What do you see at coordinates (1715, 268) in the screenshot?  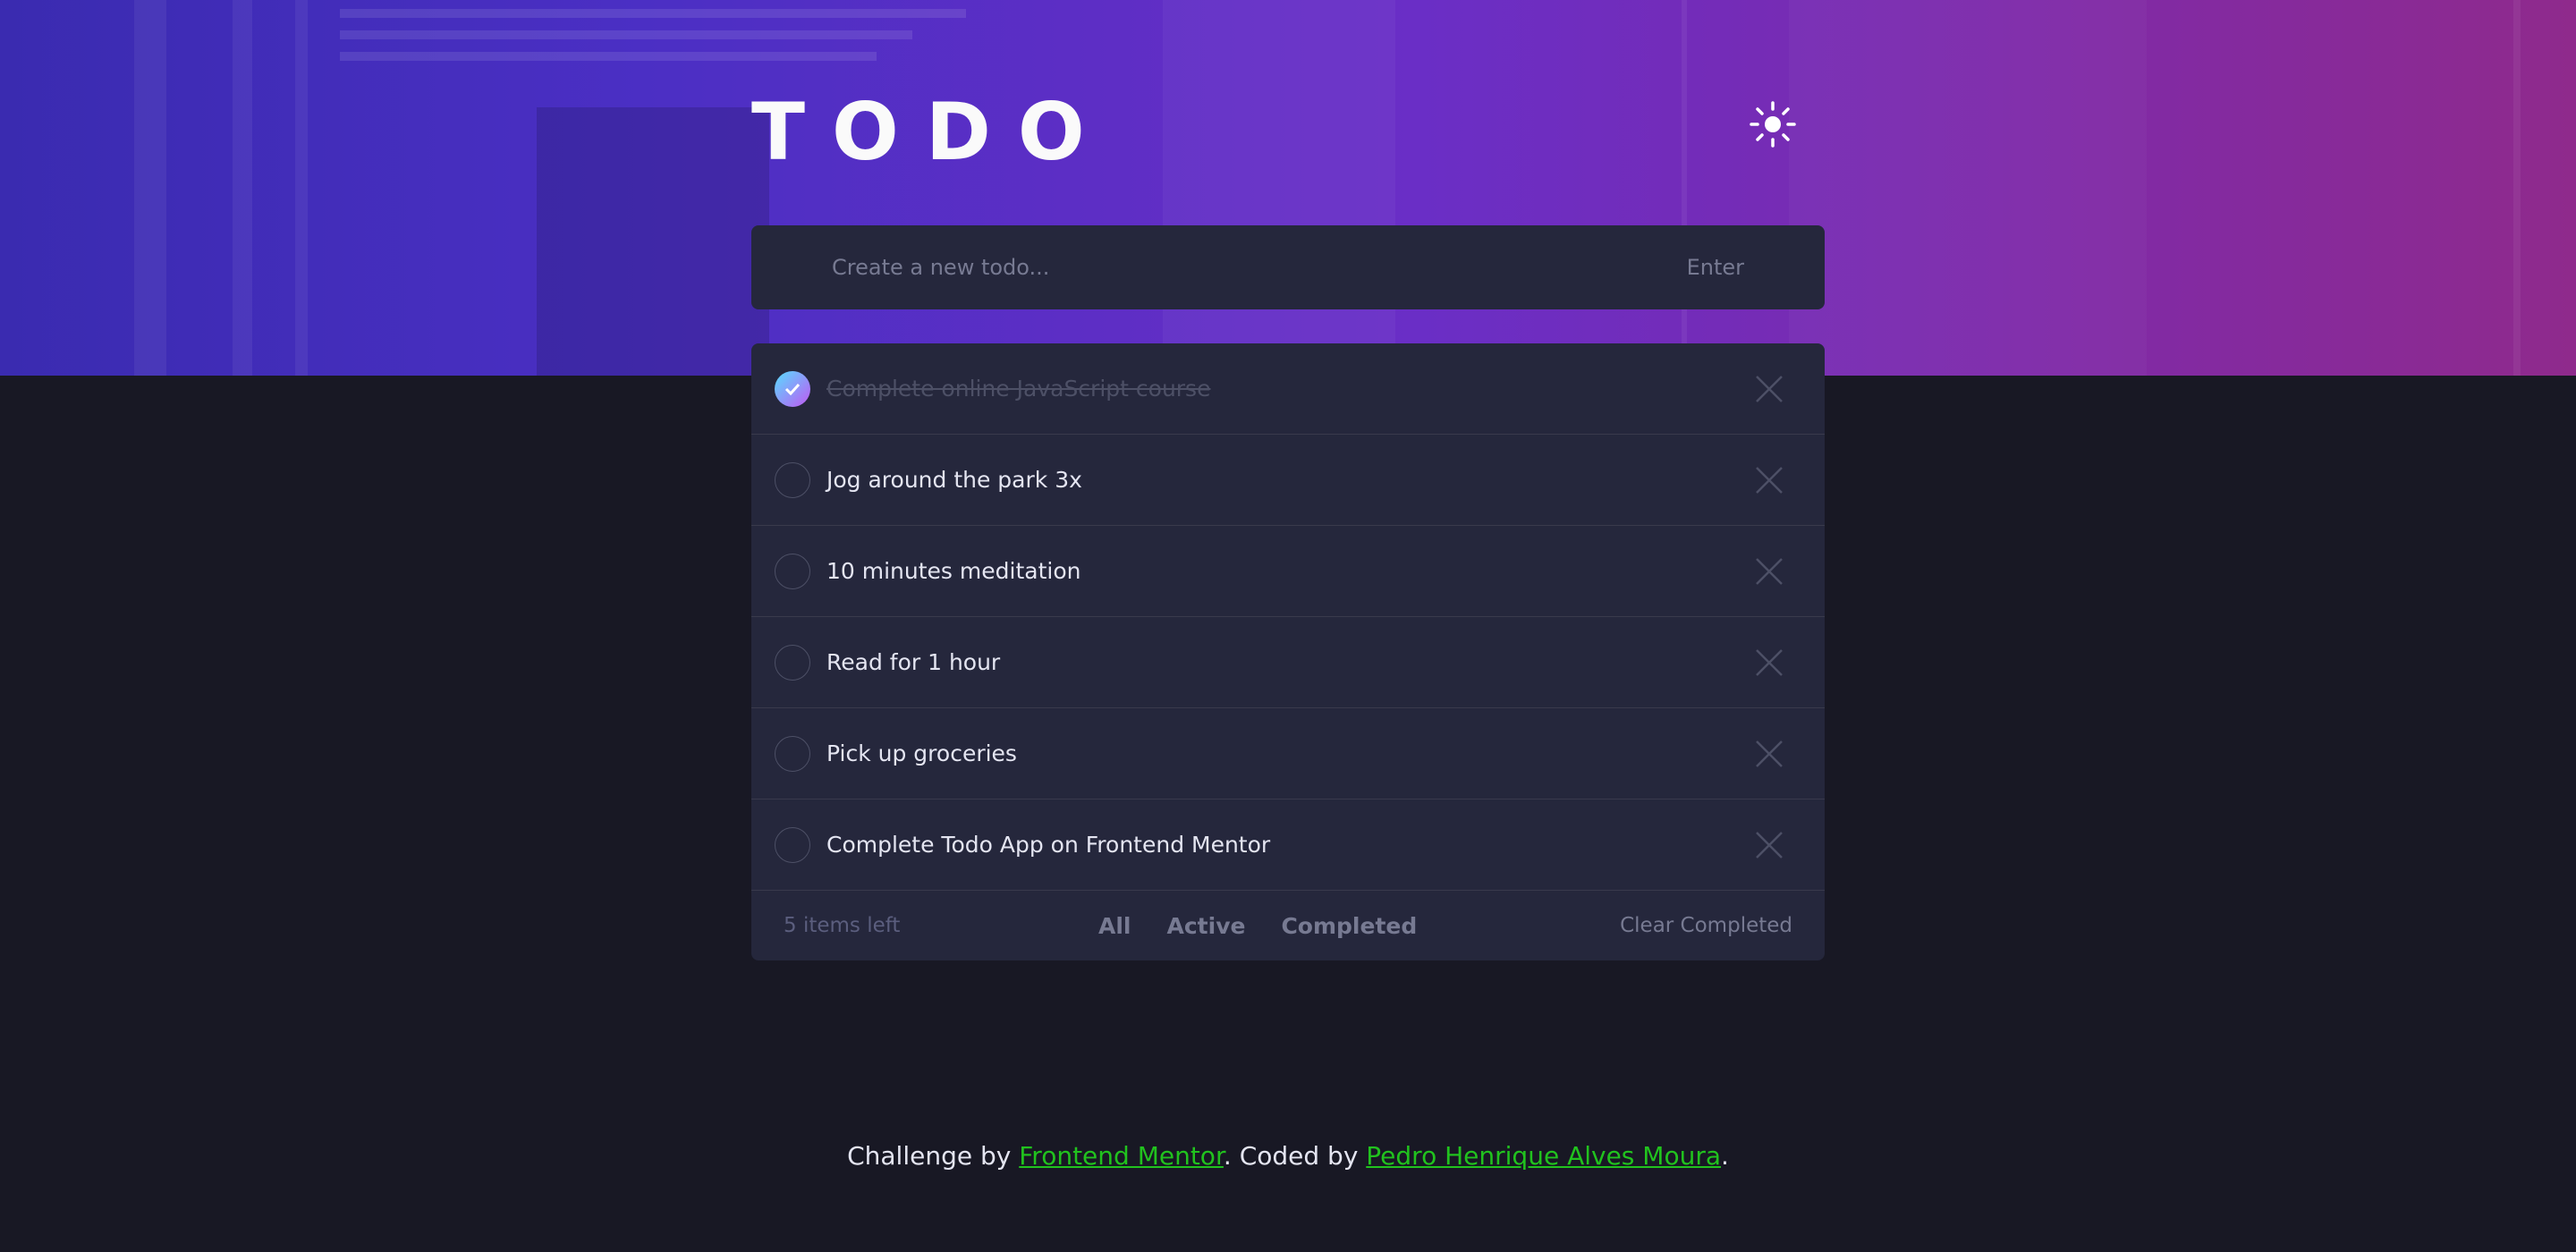 I see `enter-button: Enter` at bounding box center [1715, 268].